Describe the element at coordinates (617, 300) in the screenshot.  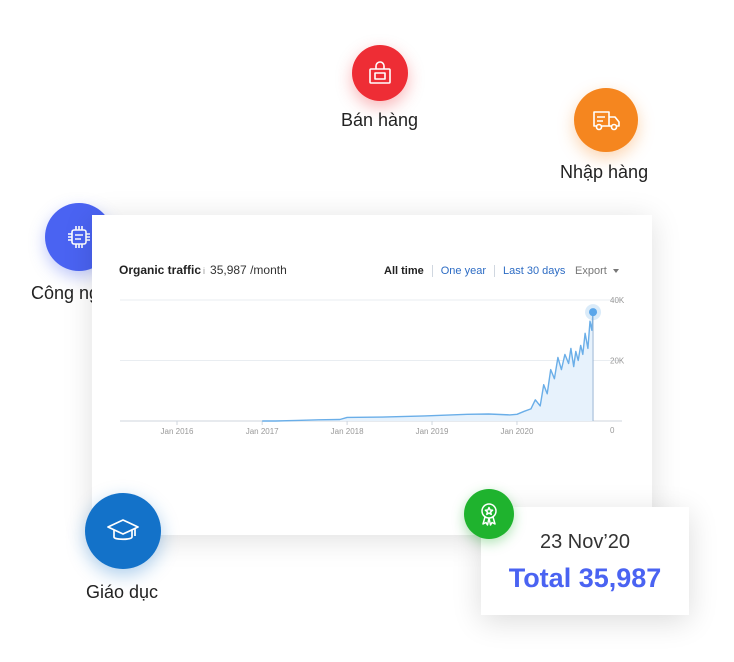
I see `y-tick-label: 40K` at that location.